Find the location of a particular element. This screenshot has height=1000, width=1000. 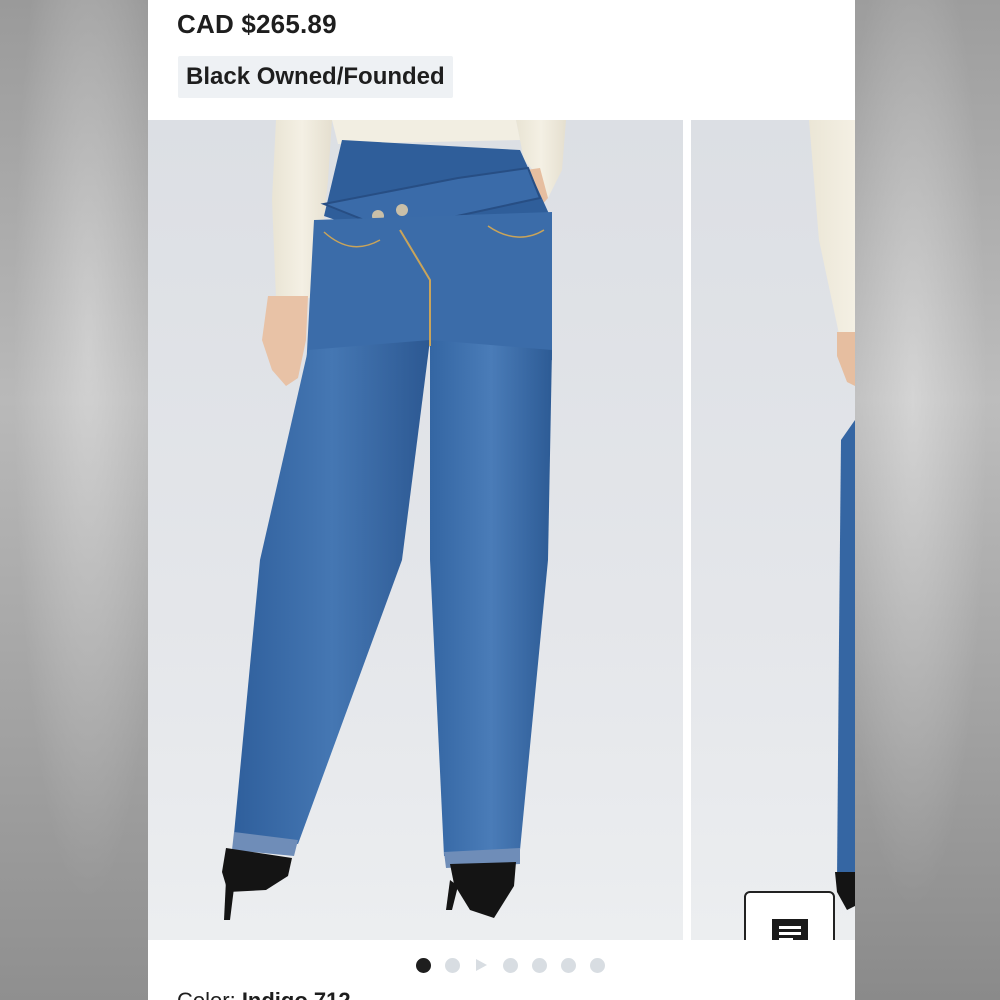

color-label: Color: is located at coordinates (206, 994).